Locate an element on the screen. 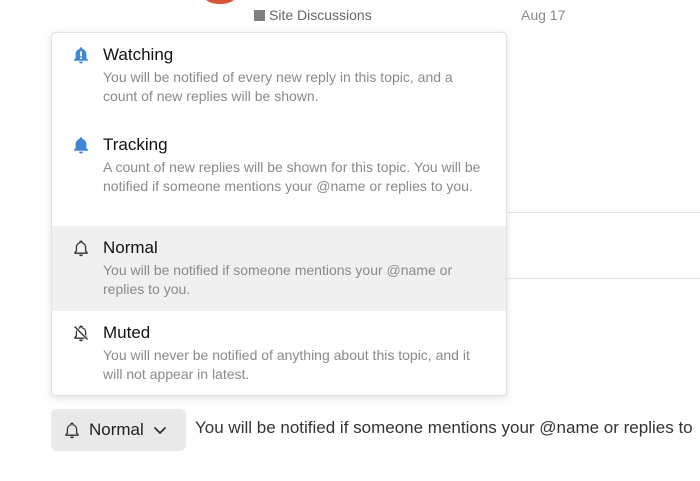  option-title: Watching is located at coordinates (138, 54).